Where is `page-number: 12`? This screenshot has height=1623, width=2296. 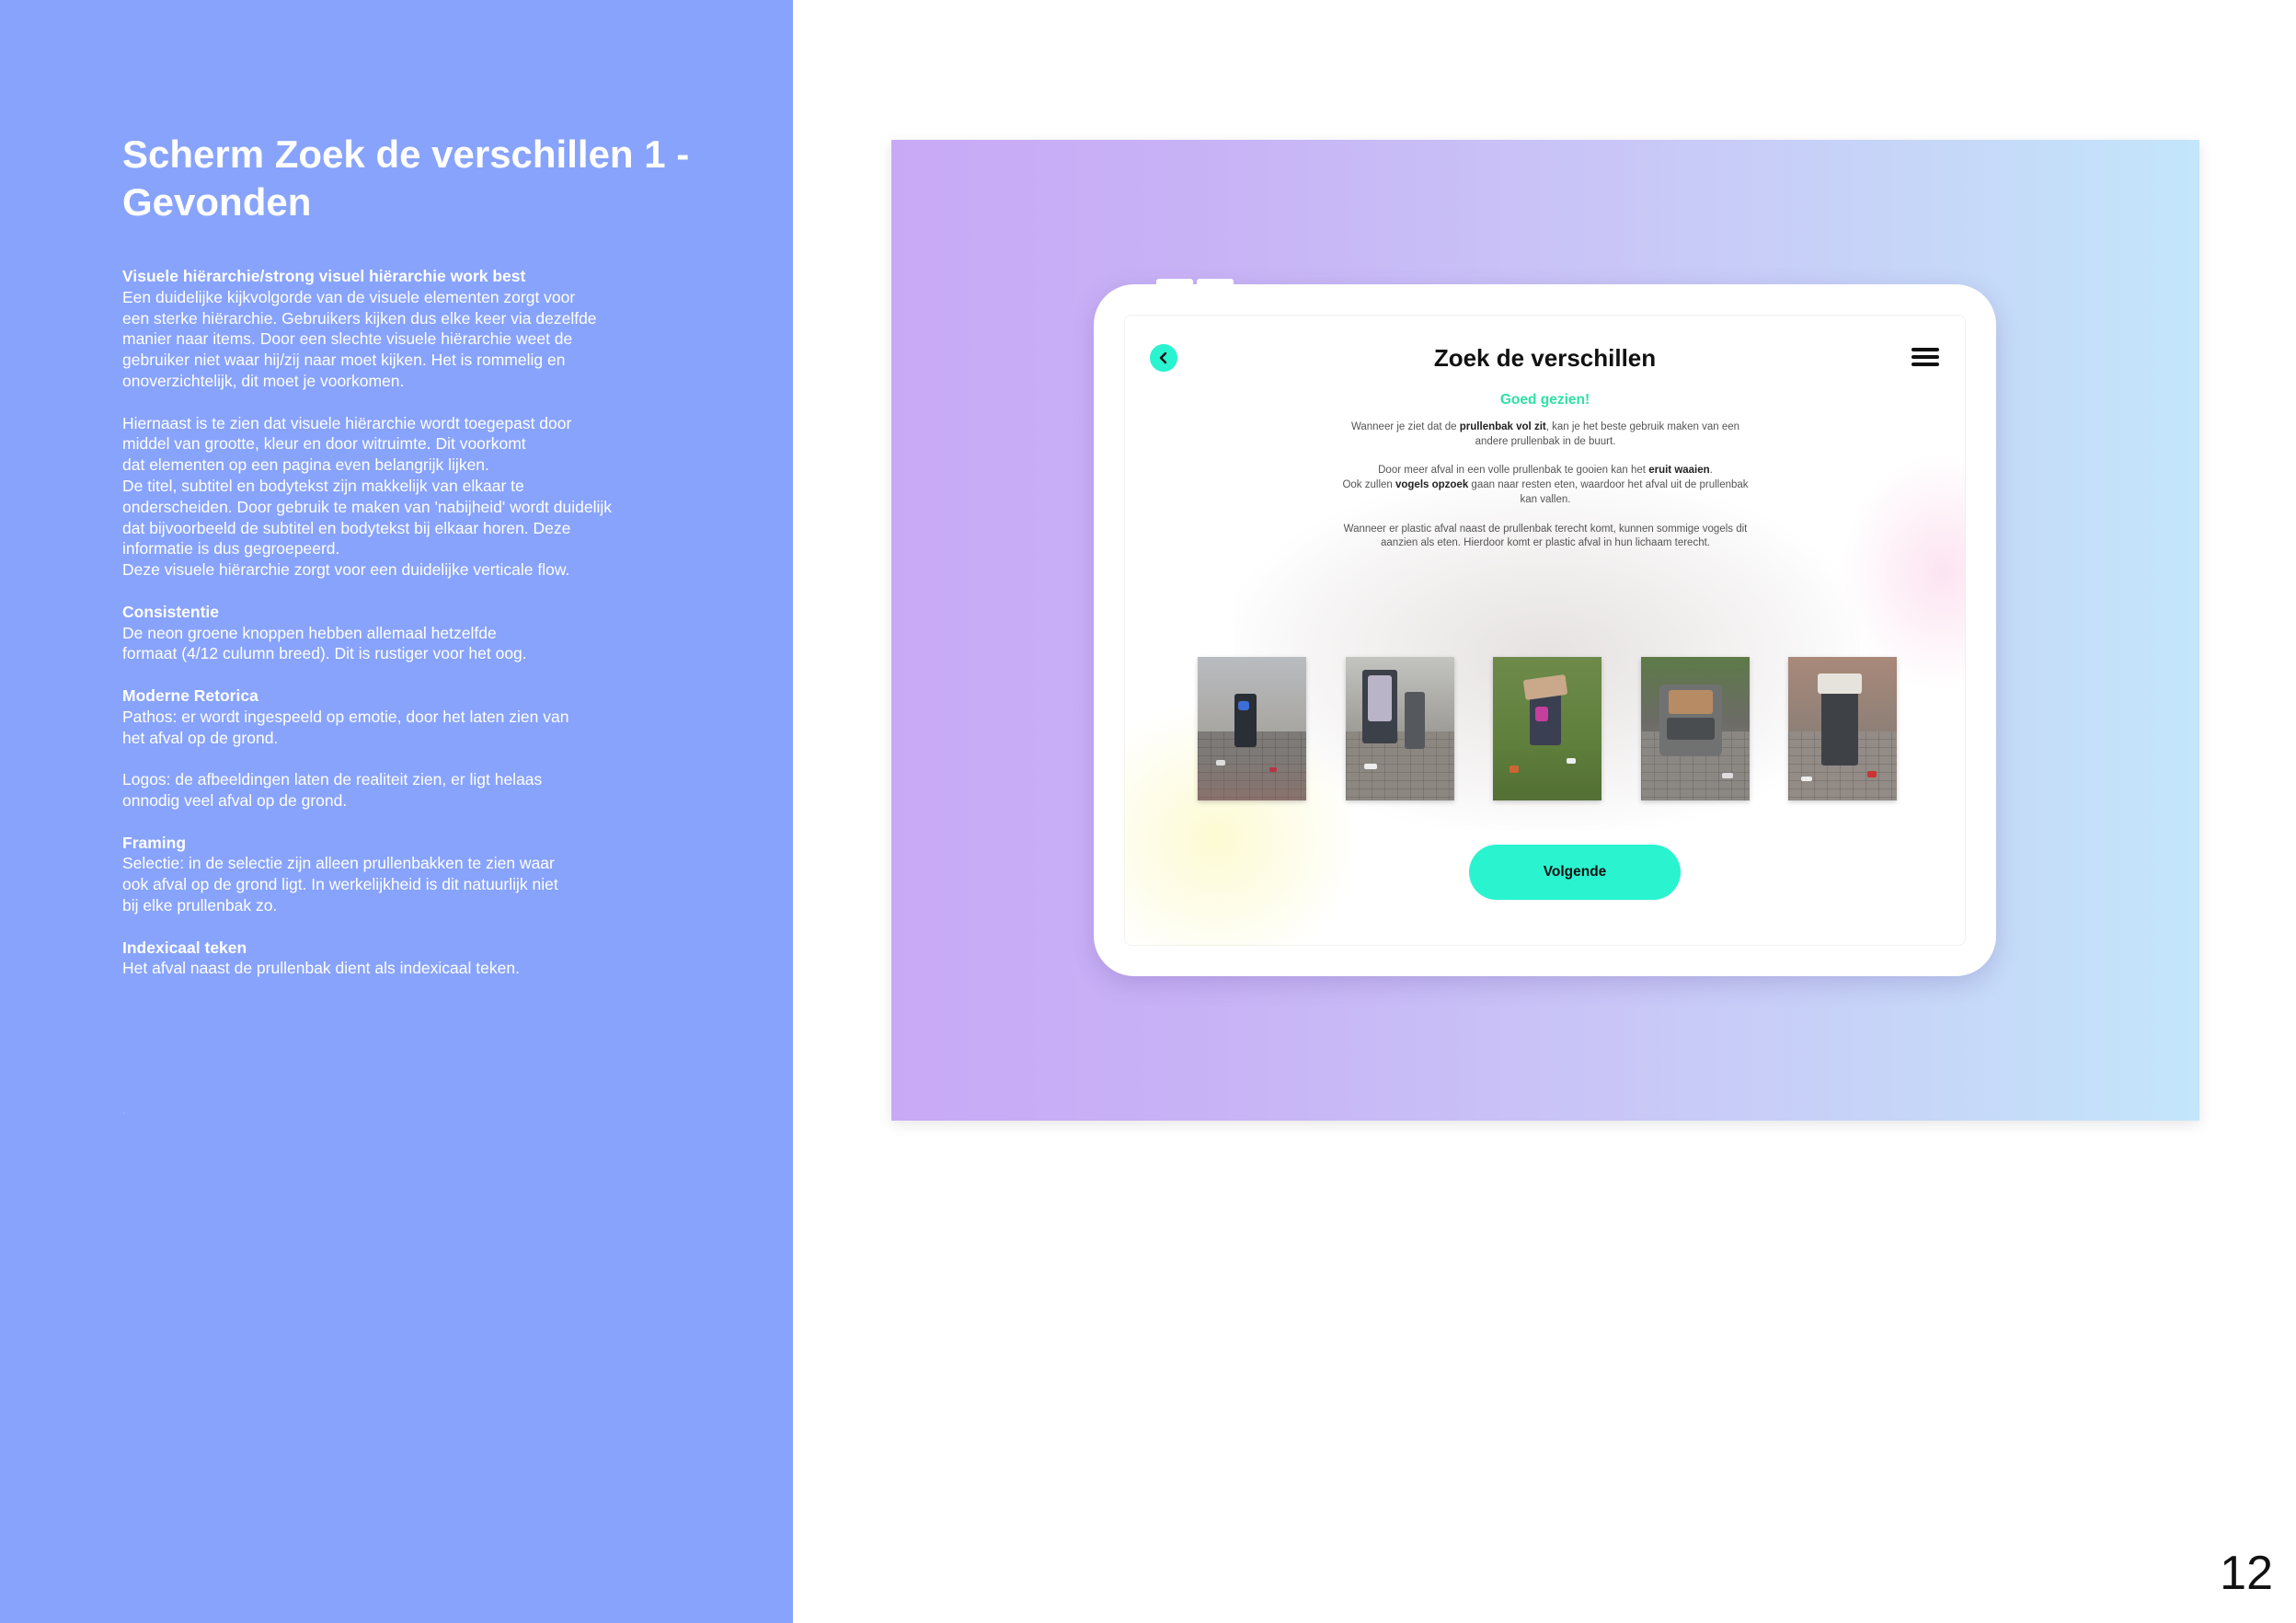 page-number: 12 is located at coordinates (2246, 1573).